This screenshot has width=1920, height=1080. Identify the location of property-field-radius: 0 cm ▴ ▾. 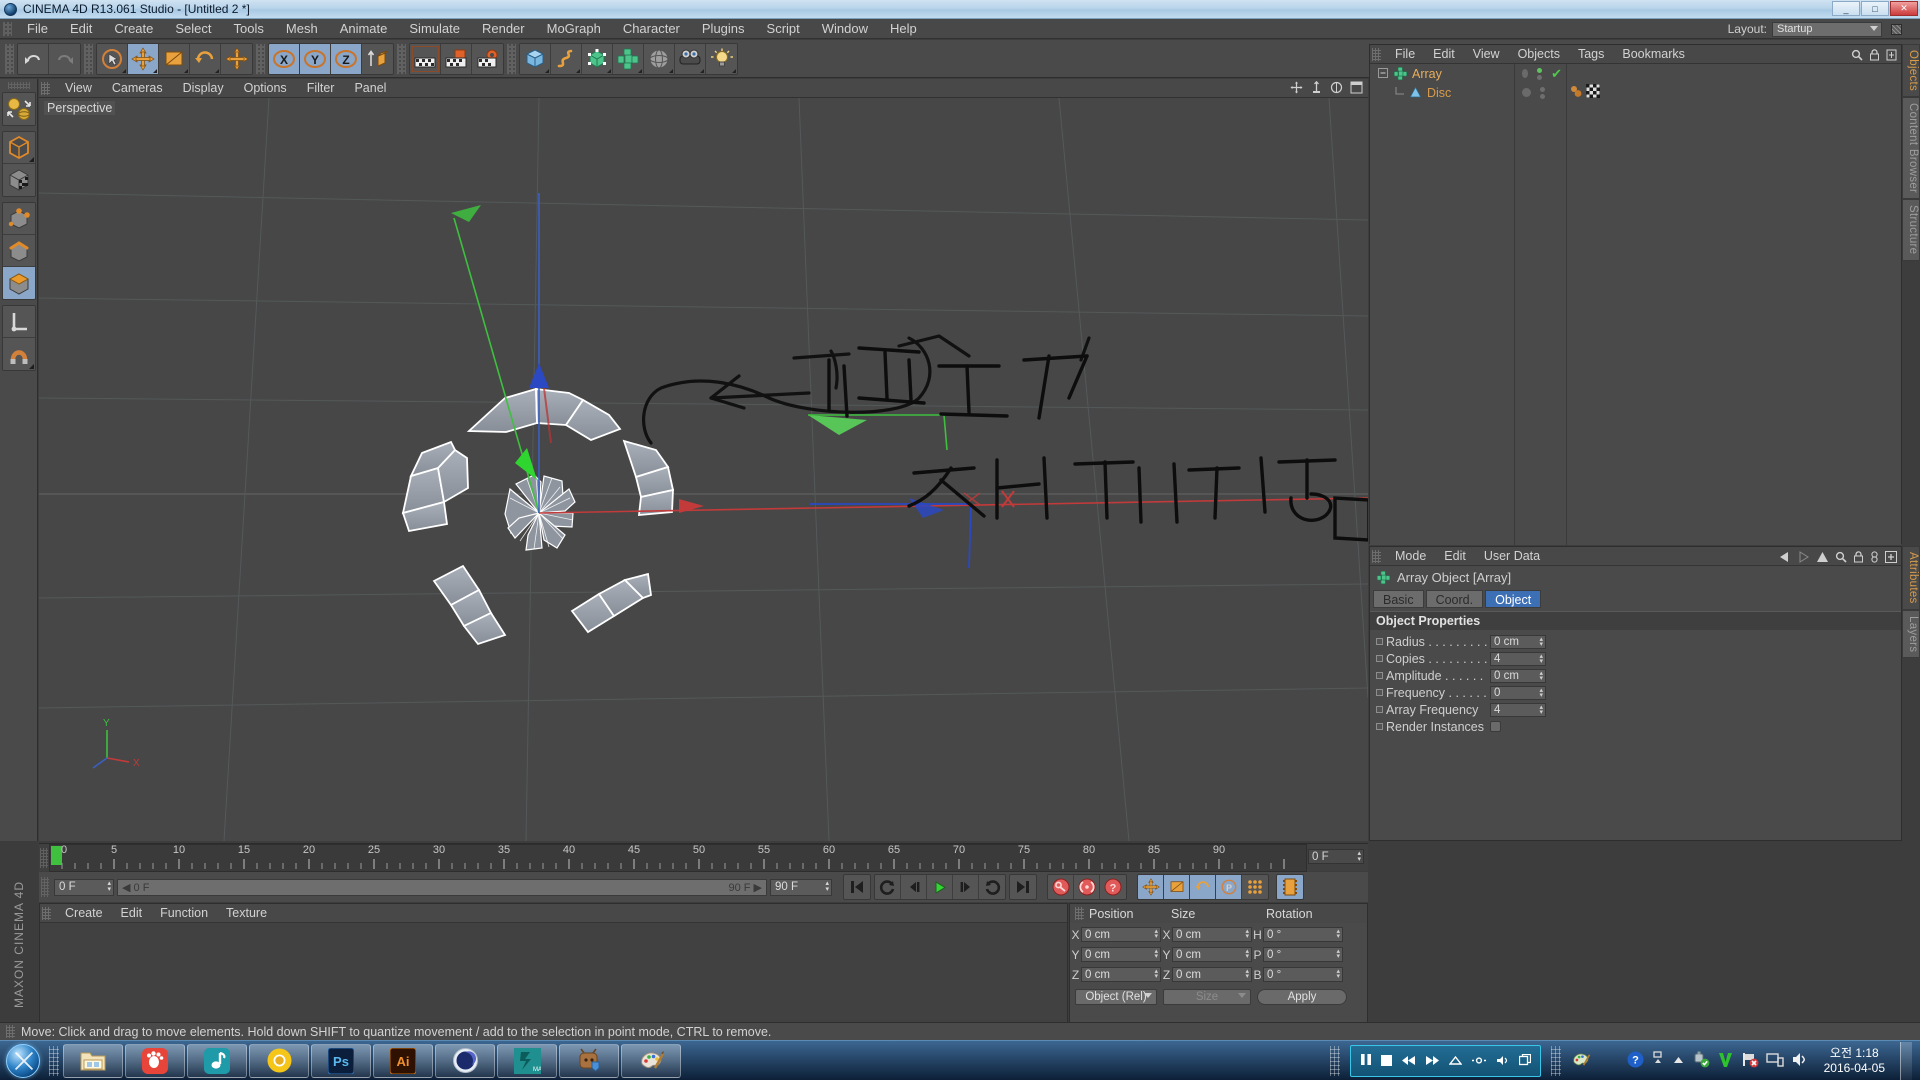
(1518, 641).